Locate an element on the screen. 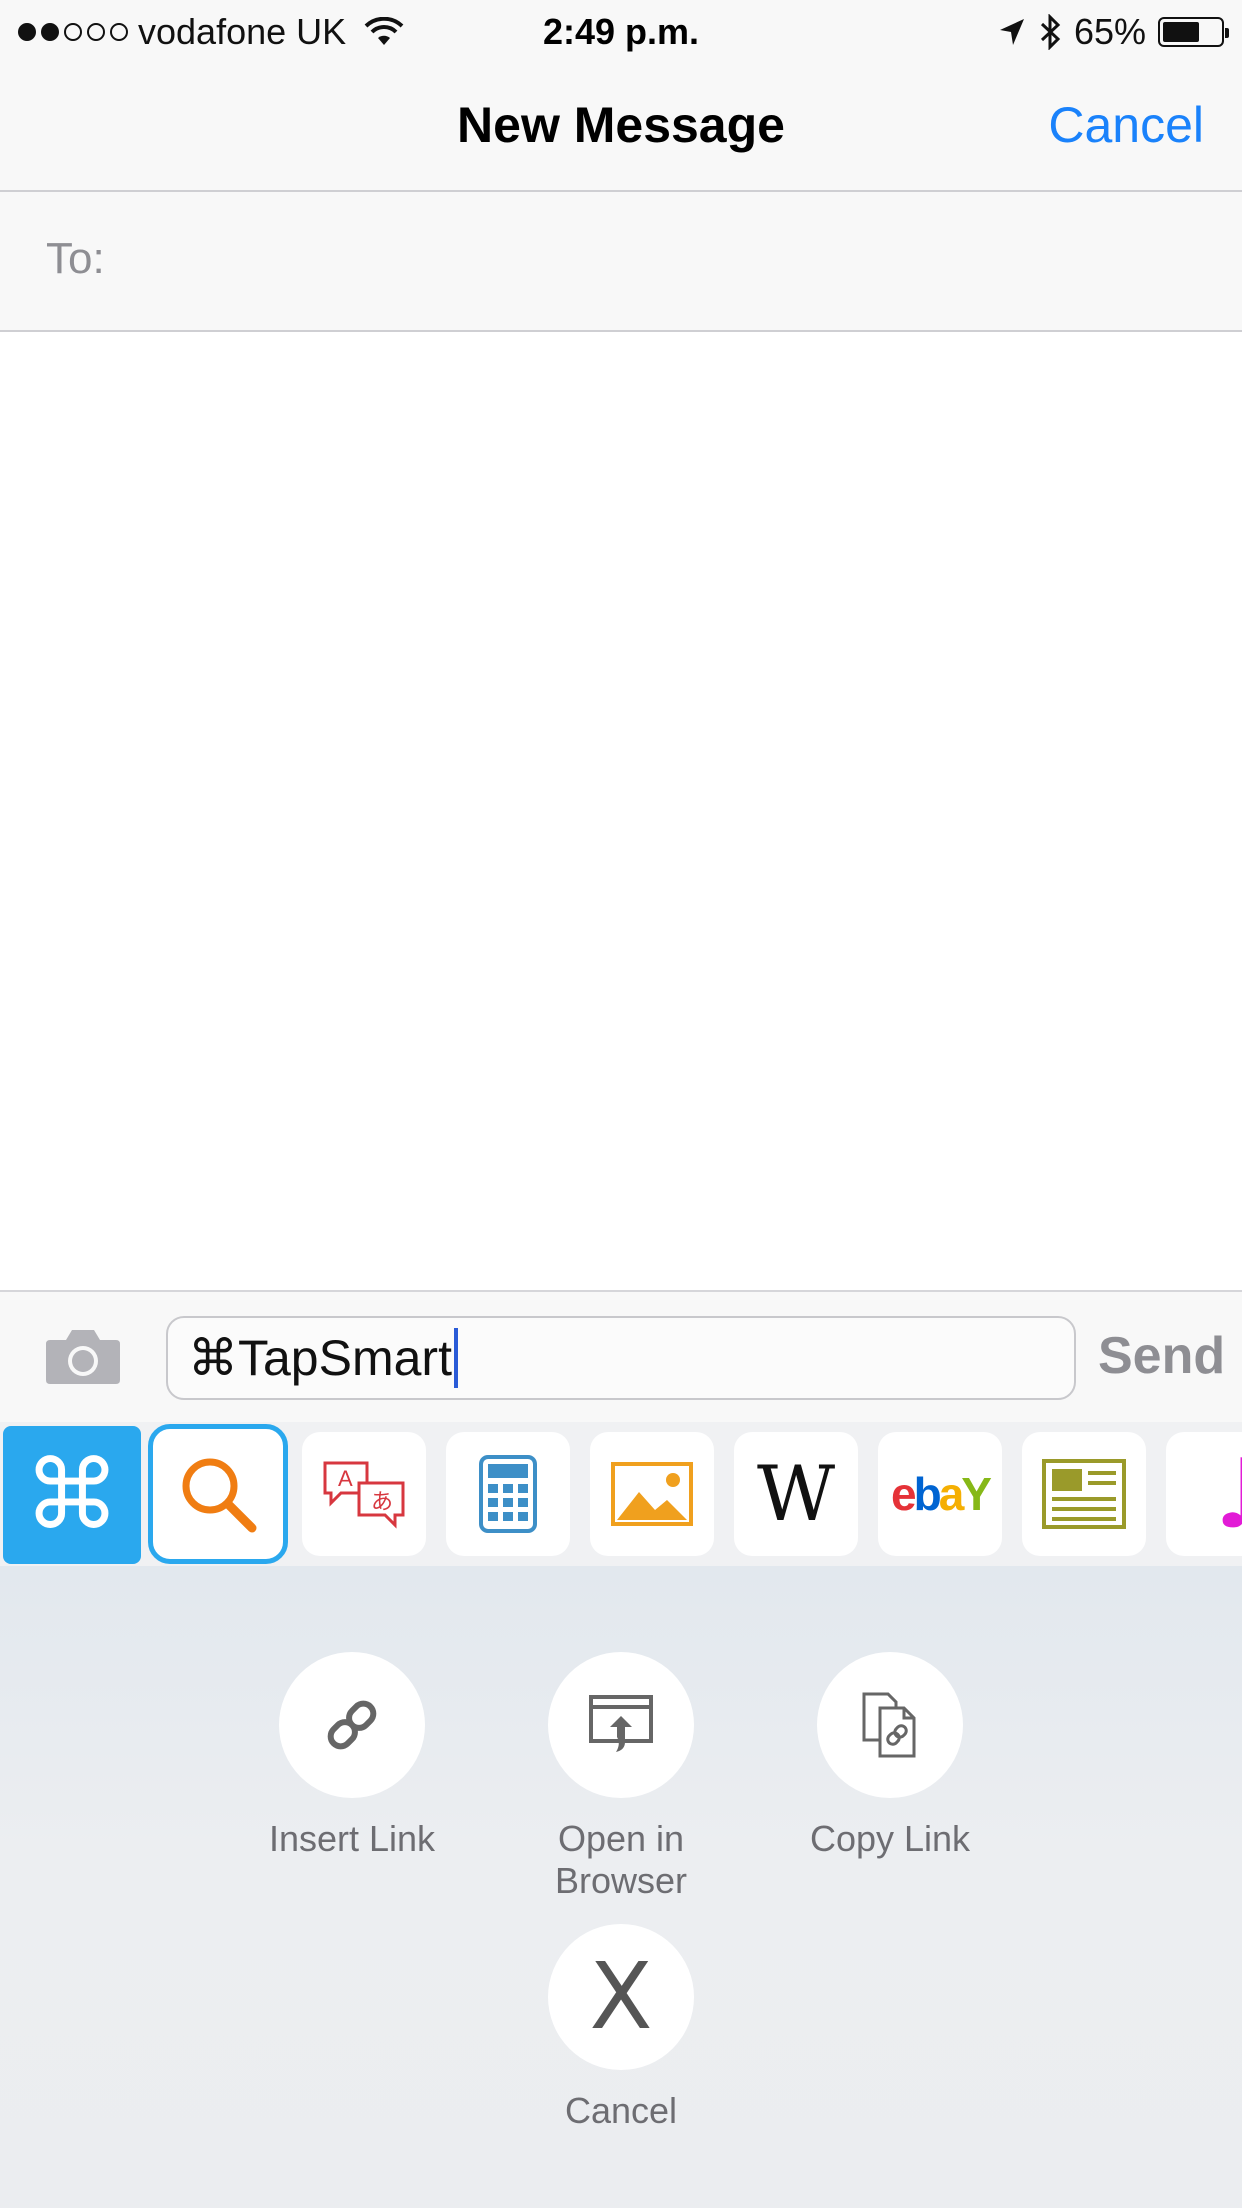 The width and height of the screenshot is (1242, 2208). battery-fill is located at coordinates (1181, 32).